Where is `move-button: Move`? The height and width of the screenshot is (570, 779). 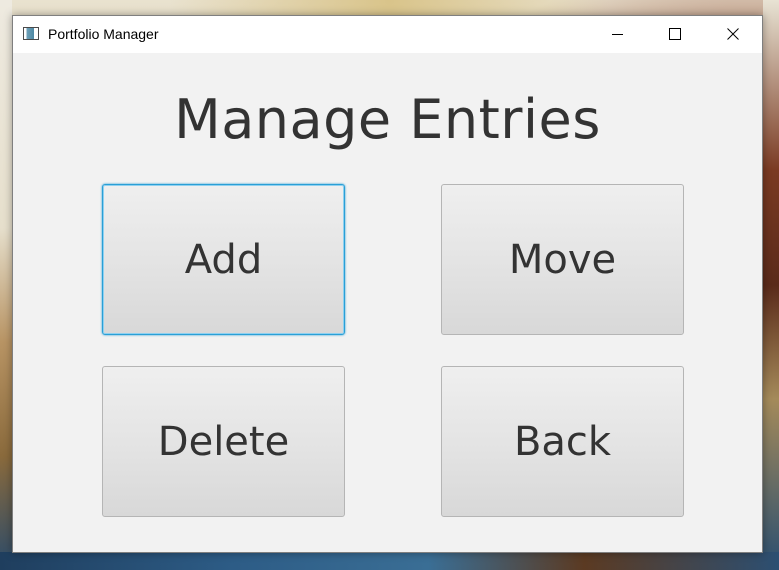 move-button: Move is located at coordinates (562, 259).